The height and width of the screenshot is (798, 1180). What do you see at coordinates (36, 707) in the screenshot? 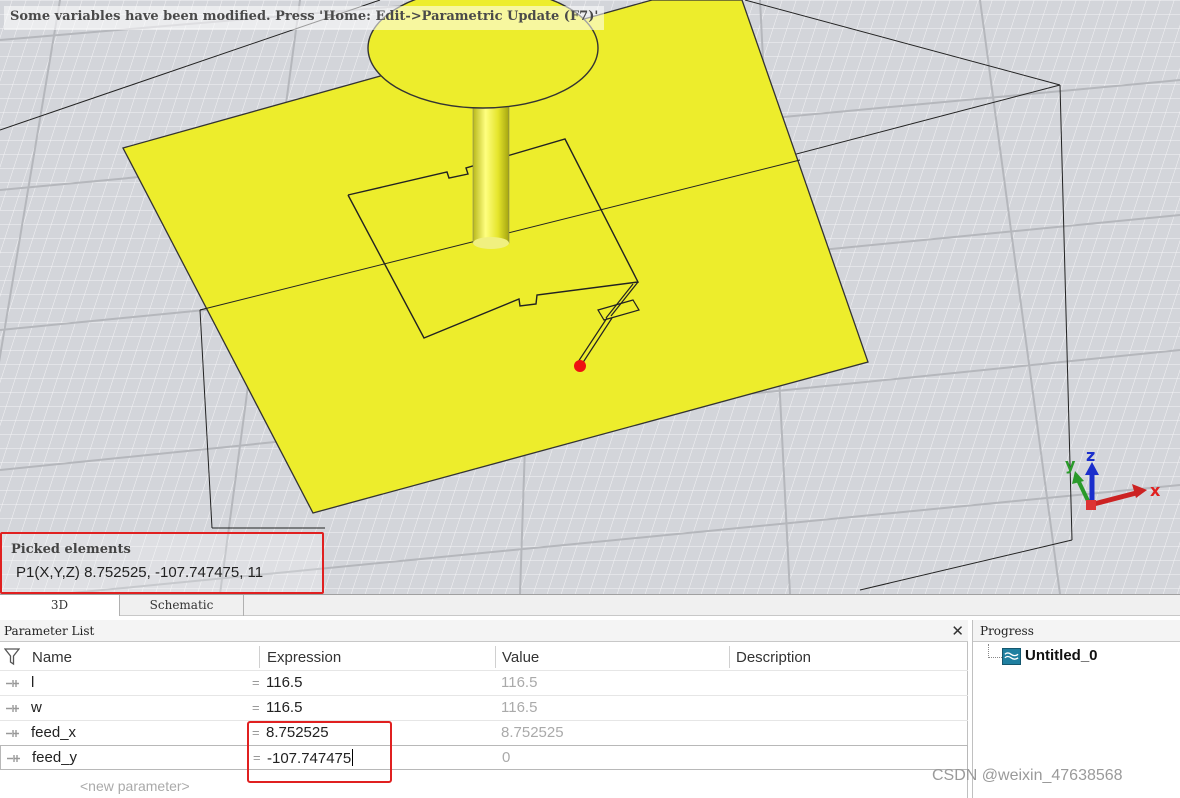
I see `parameter-name: w` at bounding box center [36, 707].